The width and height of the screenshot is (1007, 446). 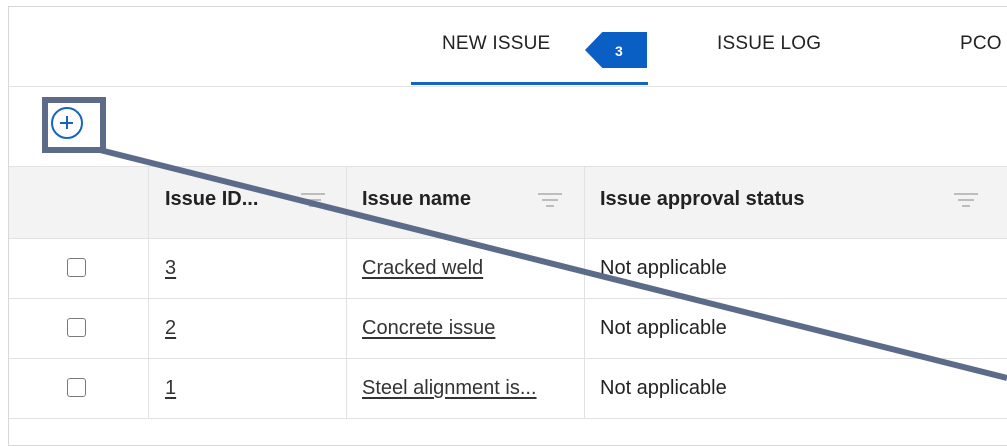 What do you see at coordinates (981, 44) in the screenshot?
I see `tab-pco: PCO` at bounding box center [981, 44].